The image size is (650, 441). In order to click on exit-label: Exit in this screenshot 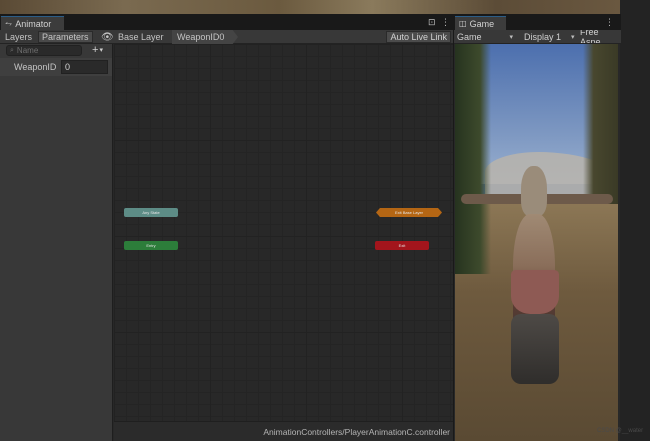, I will do `click(402, 245)`.